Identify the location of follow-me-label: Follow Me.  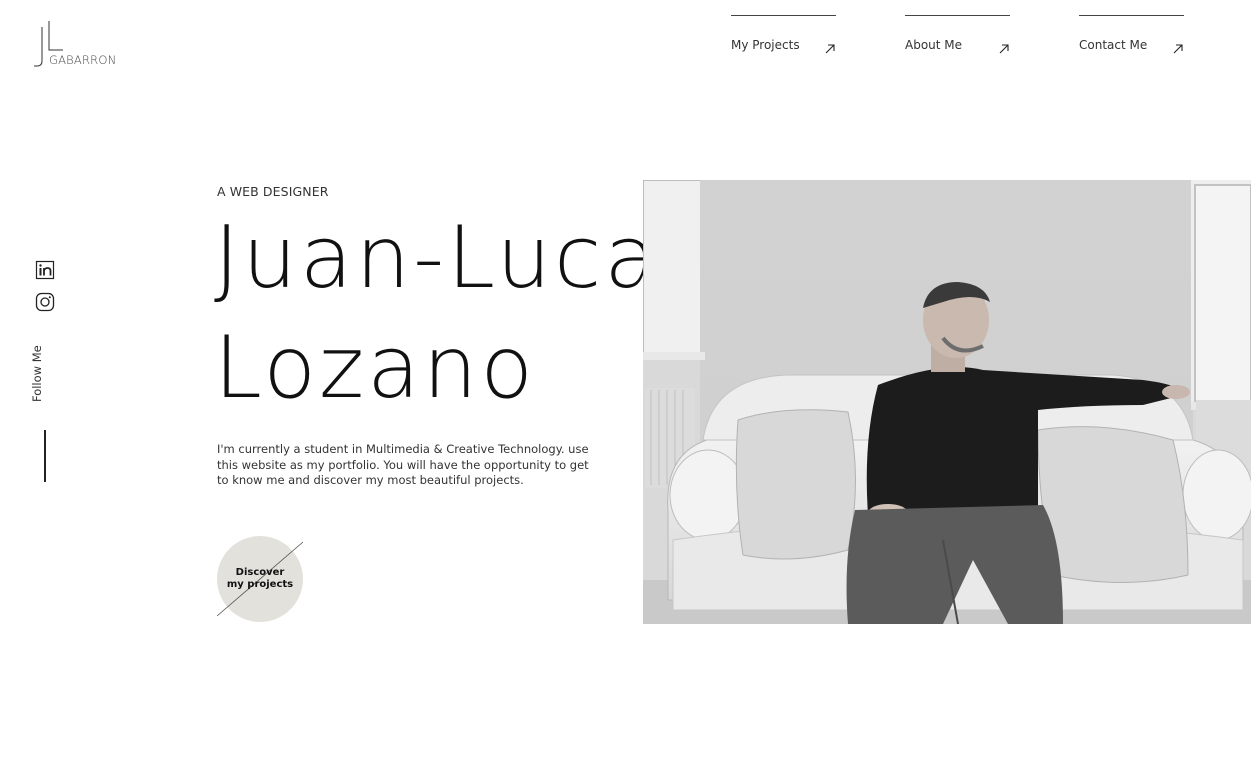
(44, 380).